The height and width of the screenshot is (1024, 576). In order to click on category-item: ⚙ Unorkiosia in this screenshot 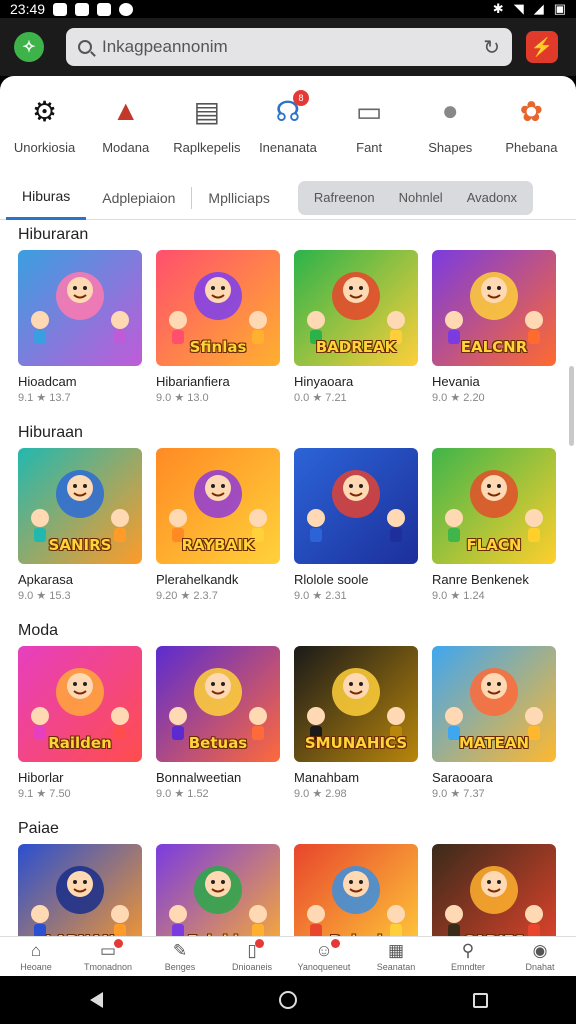, I will do `click(44, 131)`.